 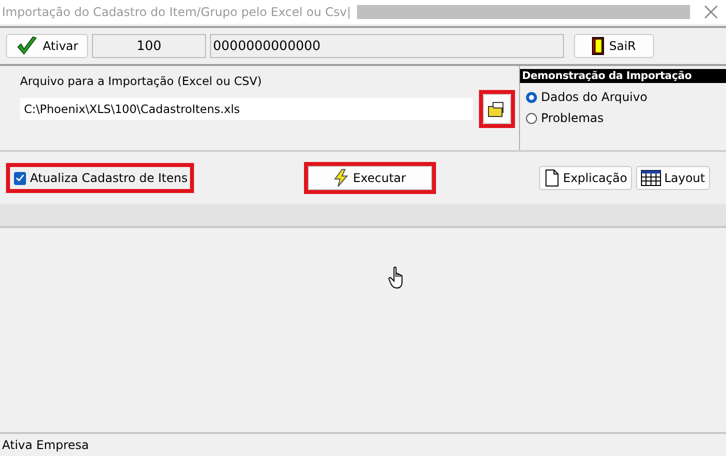 What do you see at coordinates (27, 46) in the screenshot?
I see `check-icon` at bounding box center [27, 46].